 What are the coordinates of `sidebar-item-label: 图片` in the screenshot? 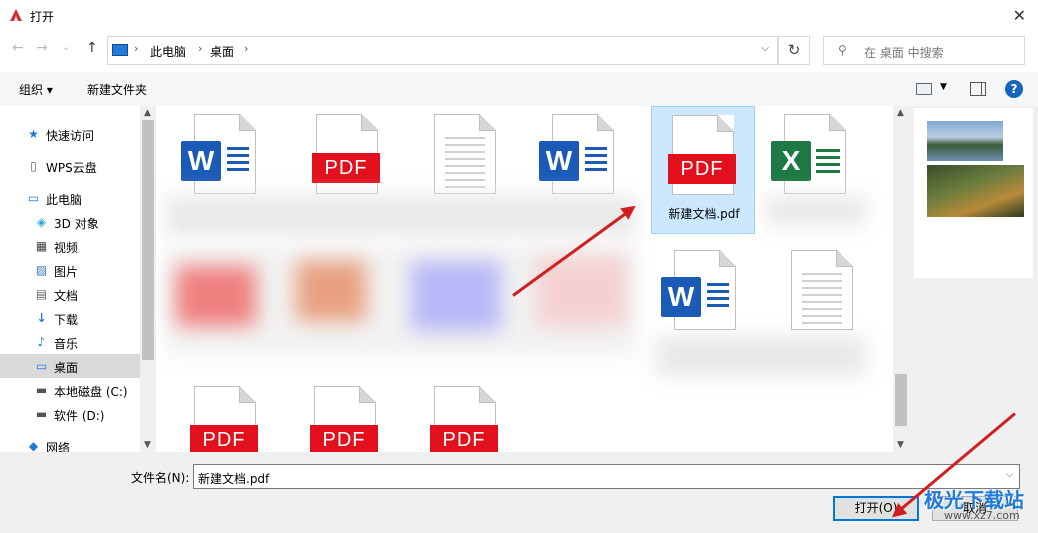 It's located at (66, 272).